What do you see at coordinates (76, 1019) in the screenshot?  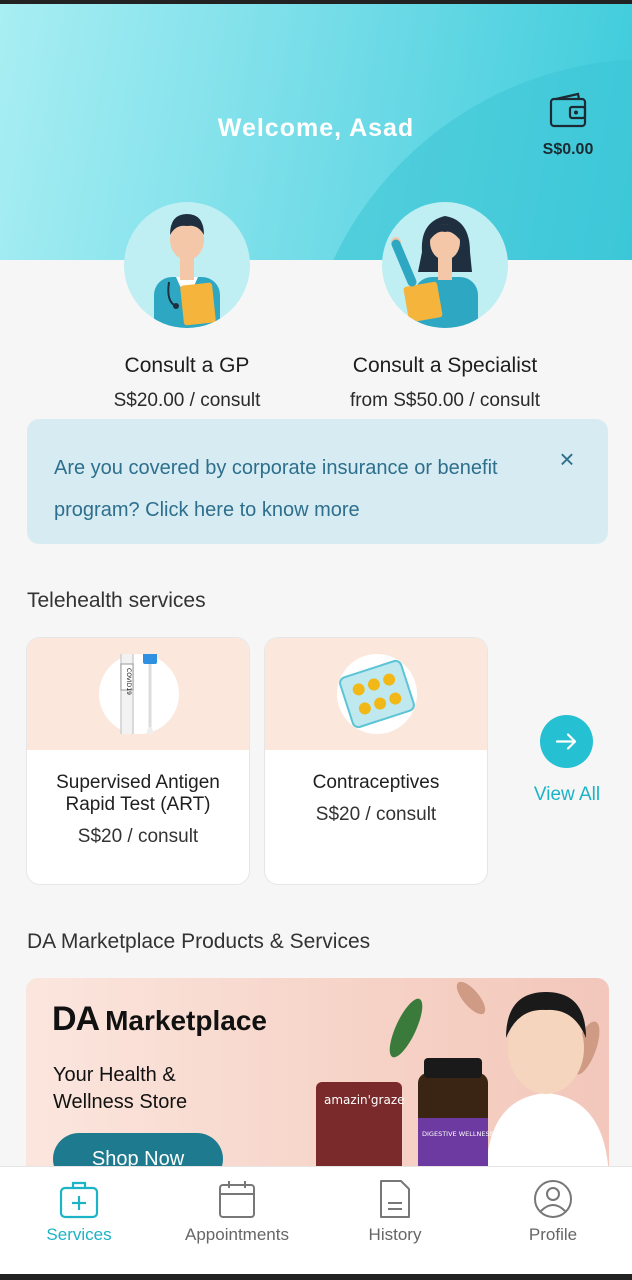 I see `brand-logo-mark: DA` at bounding box center [76, 1019].